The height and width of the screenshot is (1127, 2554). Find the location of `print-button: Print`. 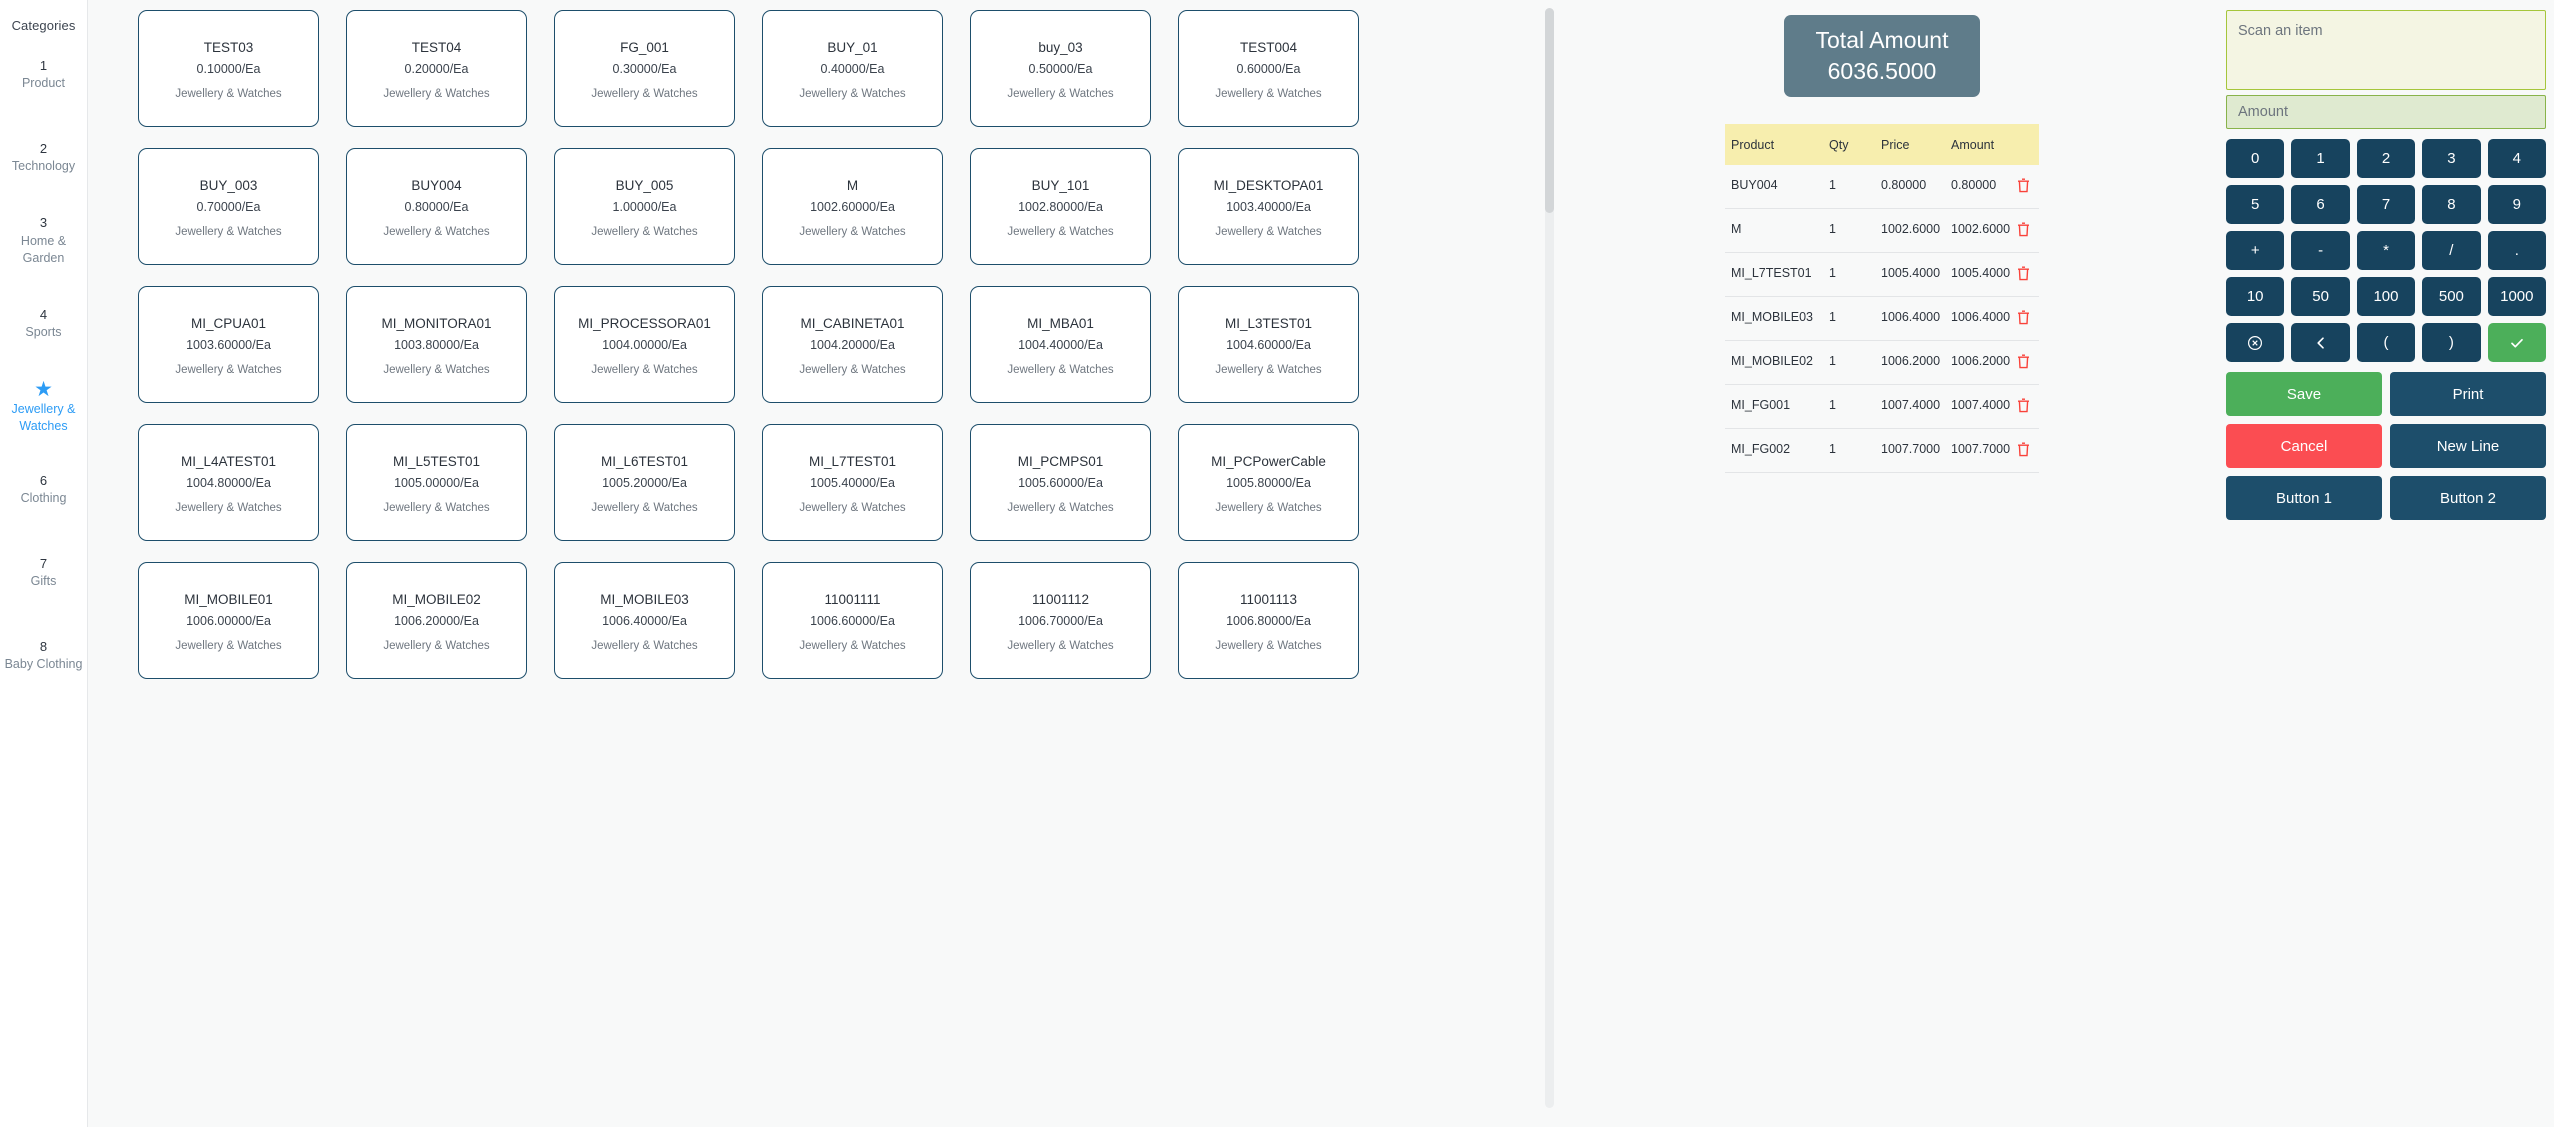

print-button: Print is located at coordinates (2468, 394).